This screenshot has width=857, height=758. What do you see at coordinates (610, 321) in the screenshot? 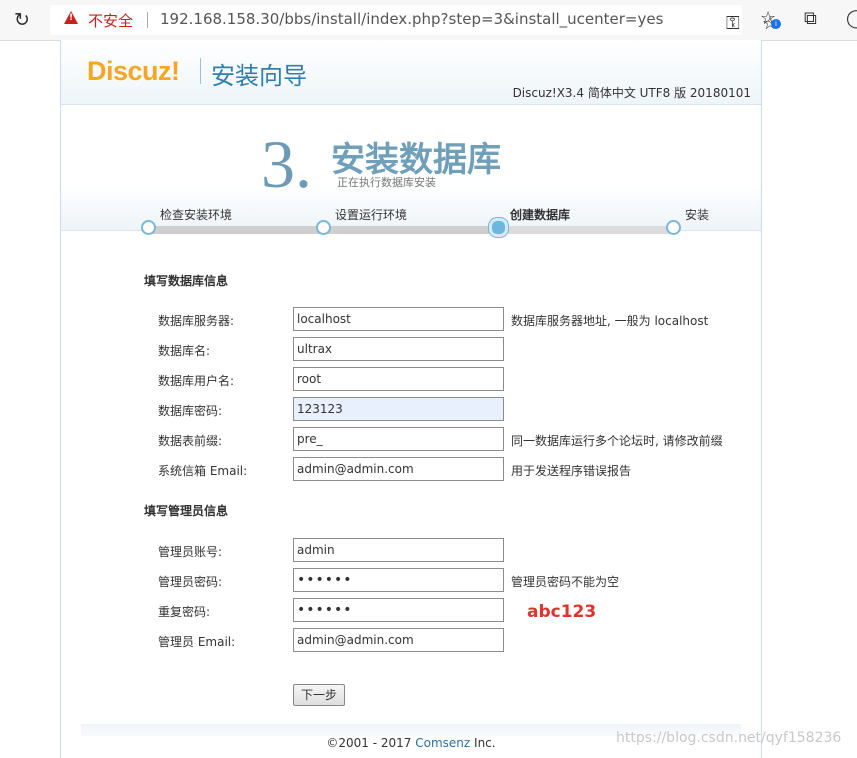
I see `db-host-hint: 数据库服务器地址, 一般为 localhost` at bounding box center [610, 321].